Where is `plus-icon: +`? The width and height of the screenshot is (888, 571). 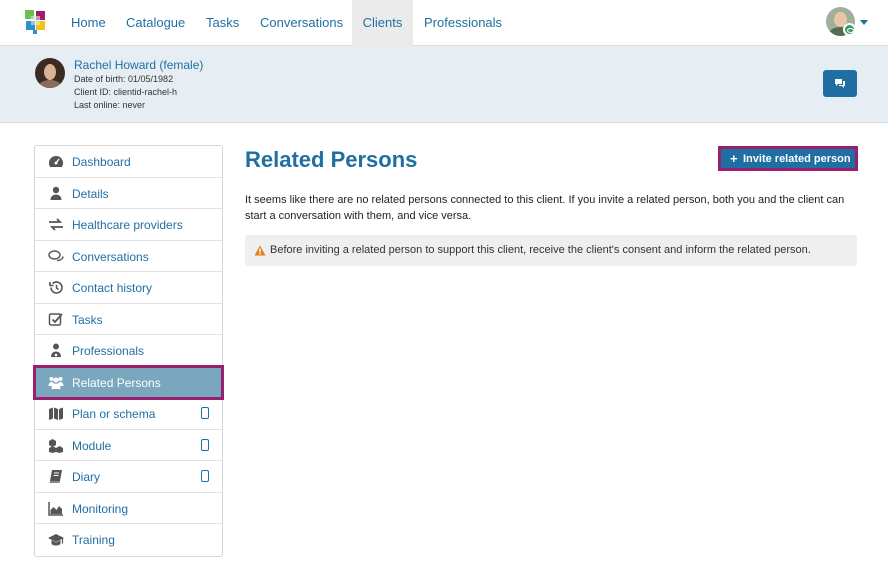 plus-icon: + is located at coordinates (734, 158).